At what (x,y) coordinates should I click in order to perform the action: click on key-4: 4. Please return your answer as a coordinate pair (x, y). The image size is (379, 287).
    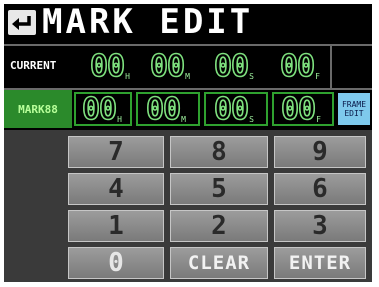
    Looking at the image, I should click on (116, 189).